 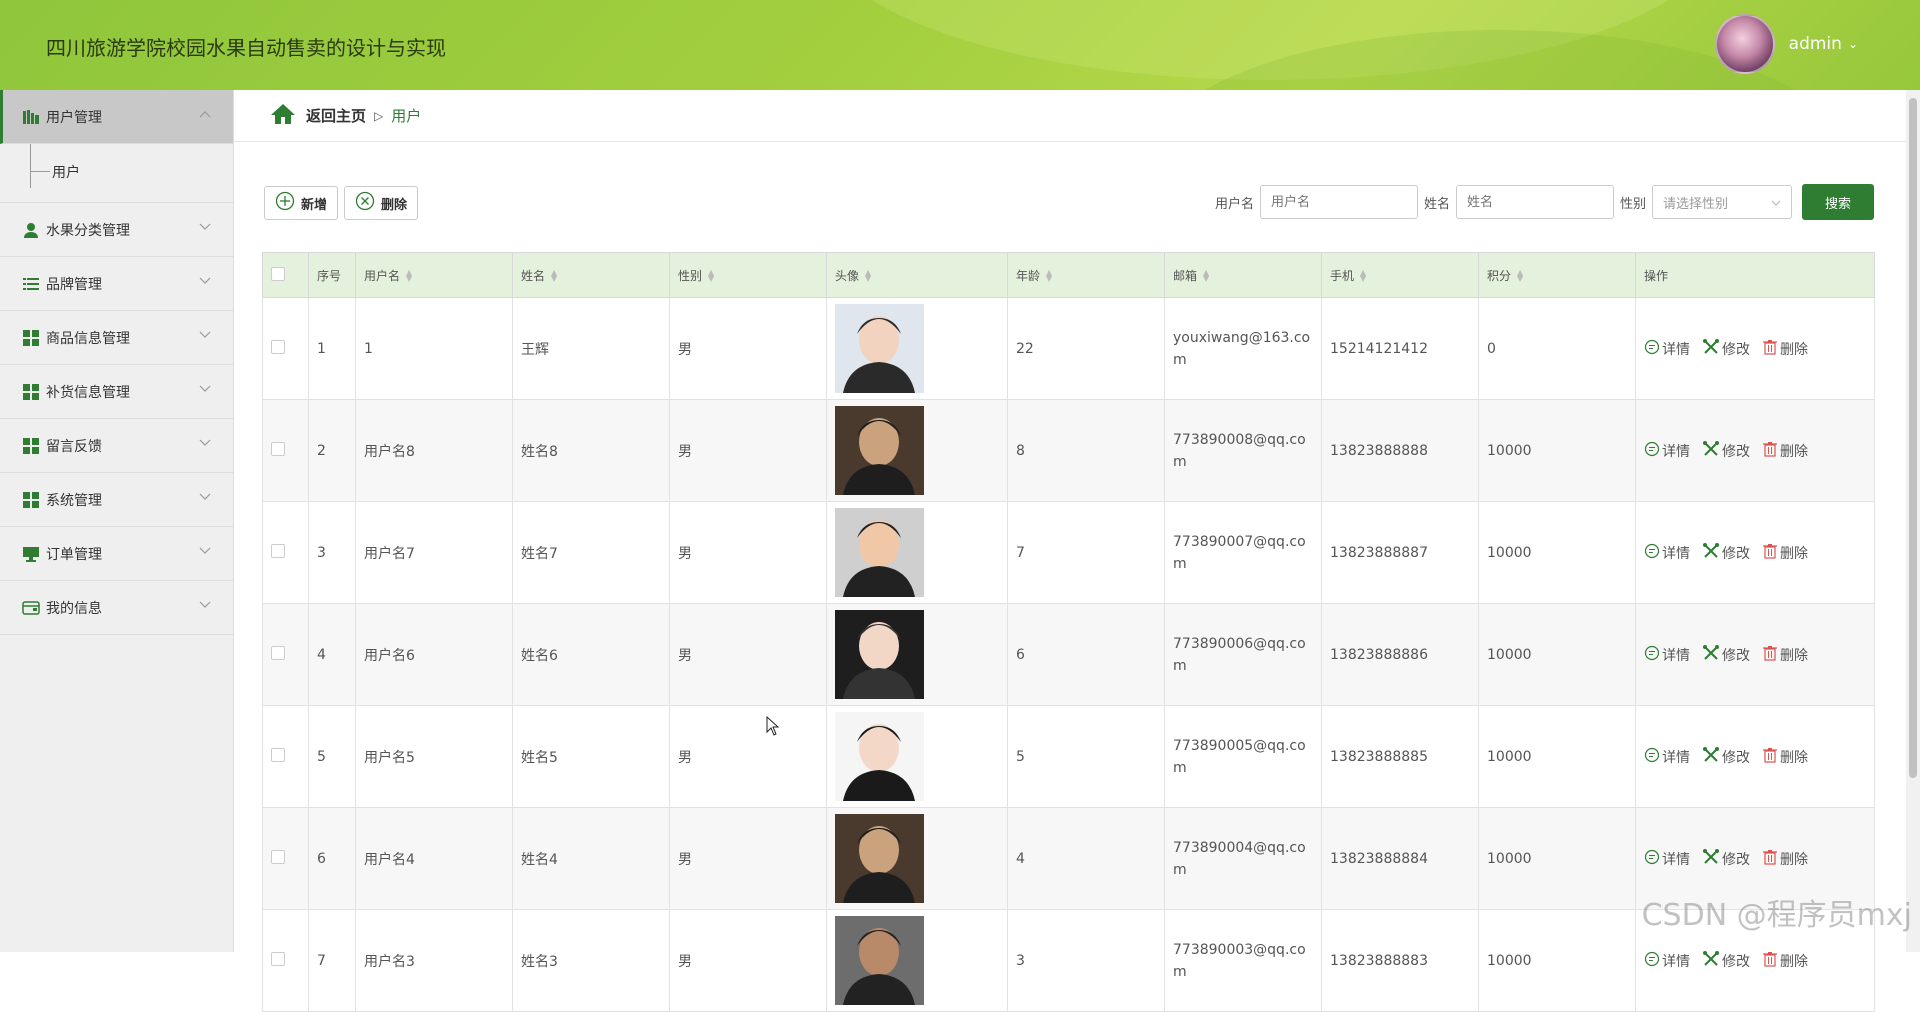 What do you see at coordinates (116, 554) in the screenshot?
I see `sidebar-item-orders: 订单管理` at bounding box center [116, 554].